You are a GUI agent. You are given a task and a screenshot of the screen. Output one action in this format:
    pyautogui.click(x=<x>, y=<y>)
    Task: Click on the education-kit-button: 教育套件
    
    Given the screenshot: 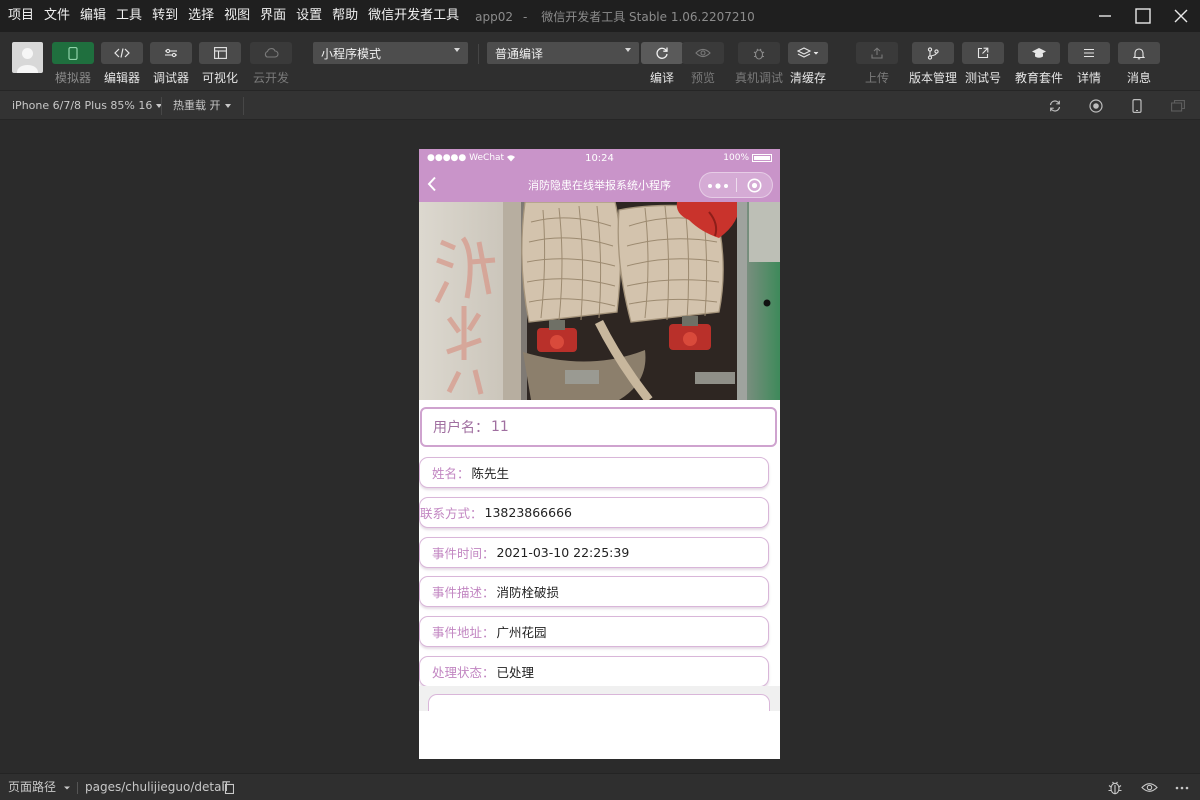 What is the action you would take?
    pyautogui.click(x=1039, y=64)
    